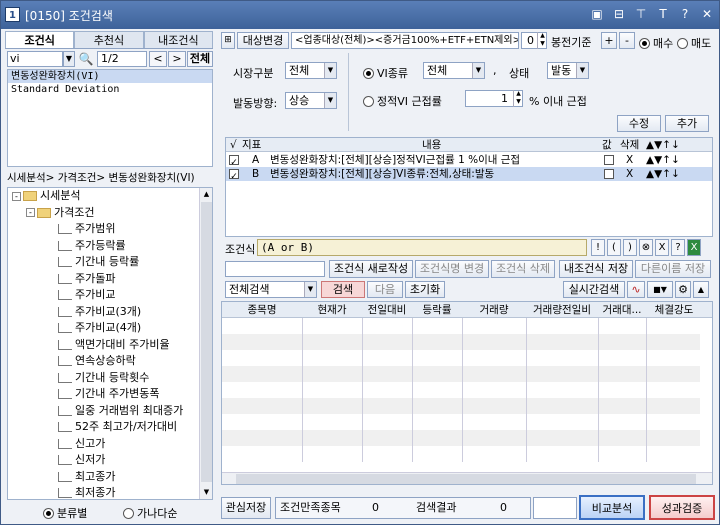 This screenshot has height=525, width=720. I want to click on tree-item: 주가등락률, so click(110, 246).